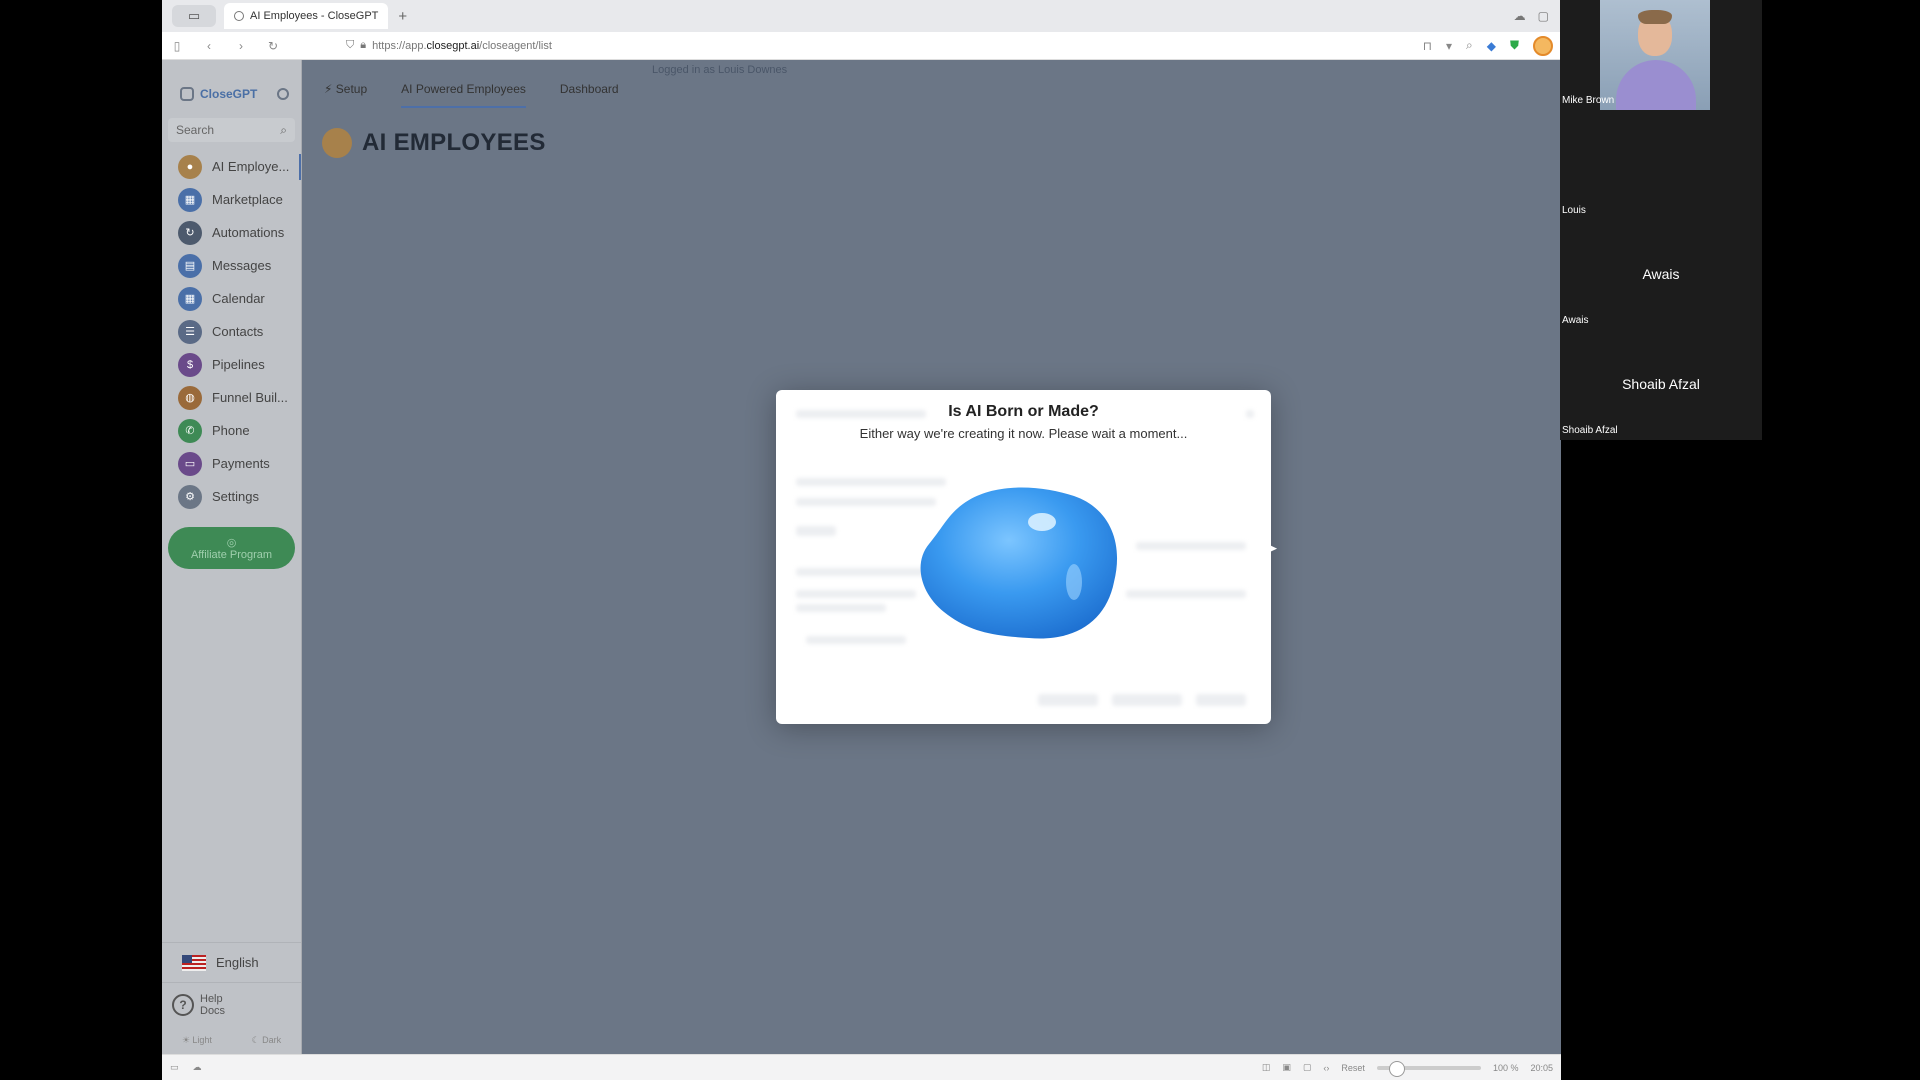  What do you see at coordinates (231, 85) in the screenshot?
I see `brand: CloseGPT` at bounding box center [231, 85].